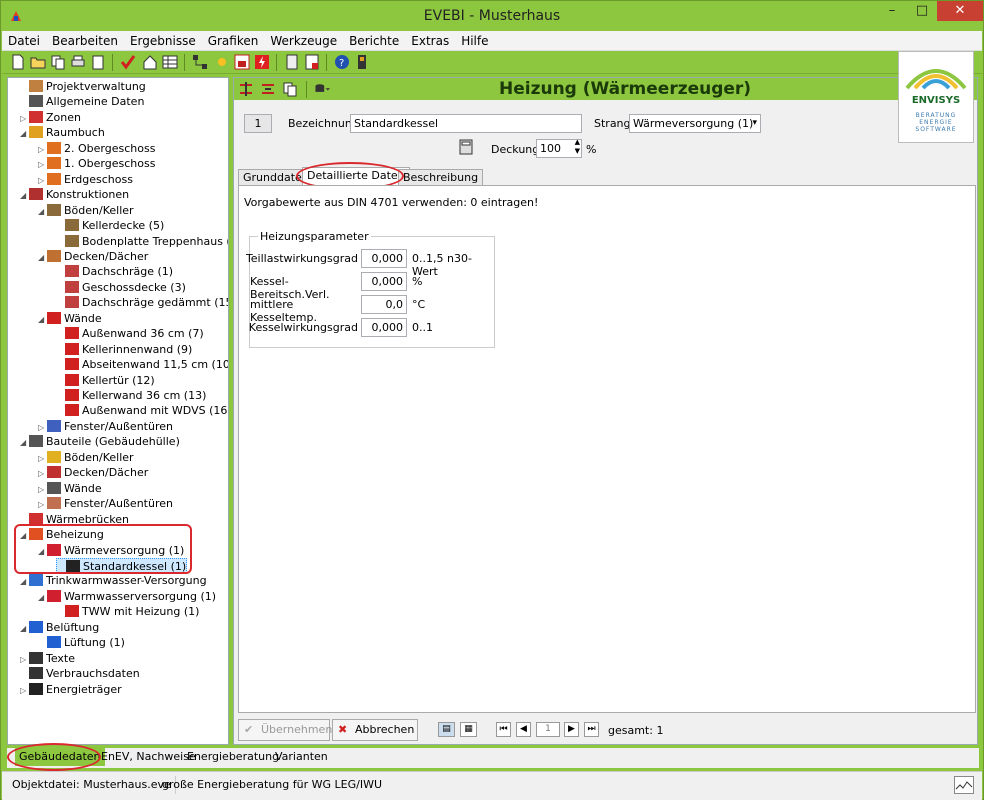 The width and height of the screenshot is (984, 800). I want to click on grid-view-icon: ▦, so click(468, 729).